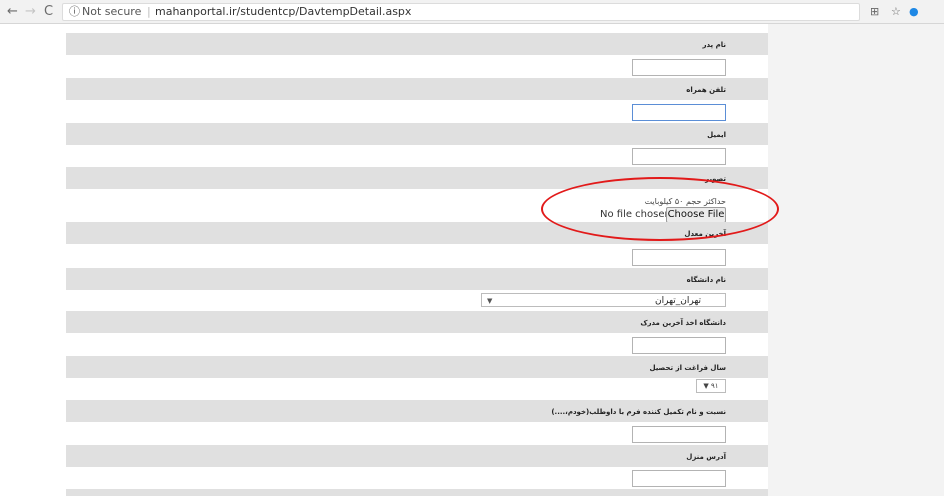 The height and width of the screenshot is (496, 944). Describe the element at coordinates (696, 215) in the screenshot. I see `choose-file-button: Choose File` at that location.